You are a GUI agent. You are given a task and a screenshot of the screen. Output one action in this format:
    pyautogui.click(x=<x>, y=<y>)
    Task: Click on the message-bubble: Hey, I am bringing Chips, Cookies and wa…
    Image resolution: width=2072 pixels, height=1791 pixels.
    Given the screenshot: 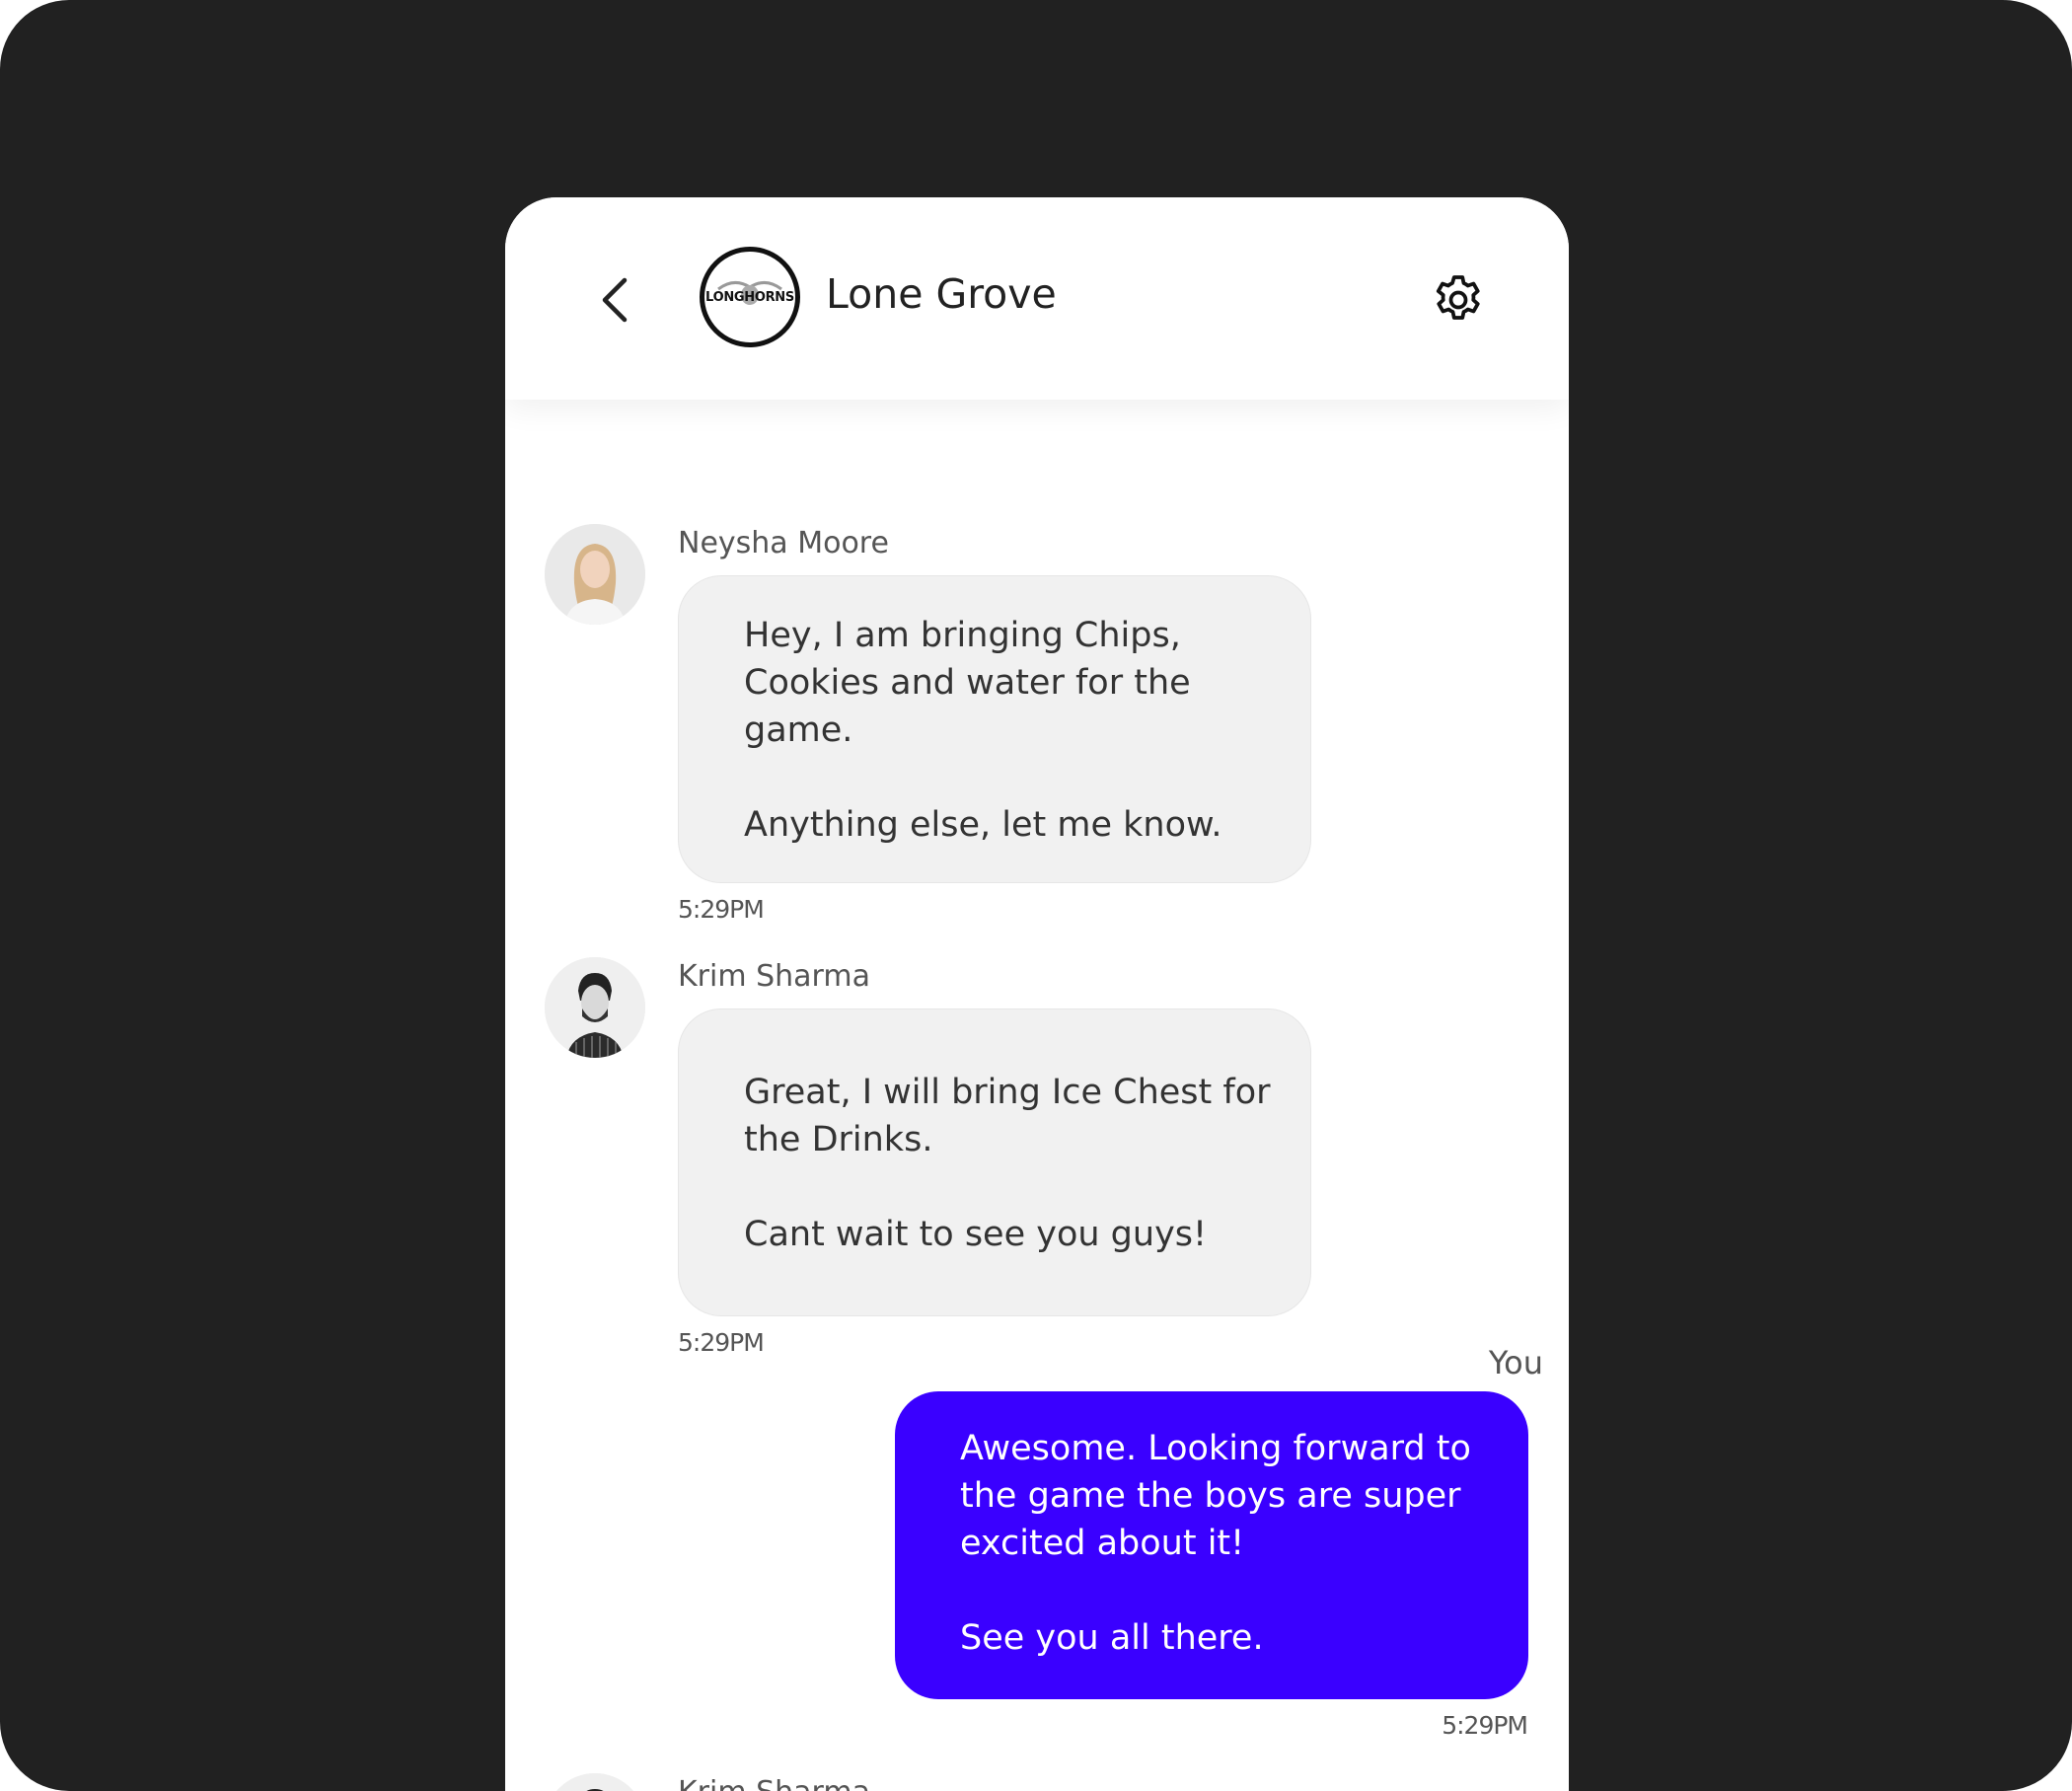 What is the action you would take?
    pyautogui.click(x=995, y=729)
    